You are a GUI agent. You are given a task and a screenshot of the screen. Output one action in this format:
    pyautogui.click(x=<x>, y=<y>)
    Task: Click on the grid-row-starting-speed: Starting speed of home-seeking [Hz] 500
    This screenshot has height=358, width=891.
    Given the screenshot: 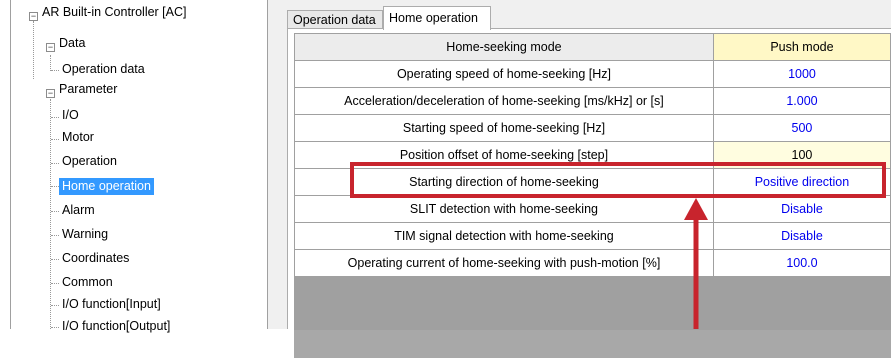 What is the action you would take?
    pyautogui.click(x=592, y=128)
    